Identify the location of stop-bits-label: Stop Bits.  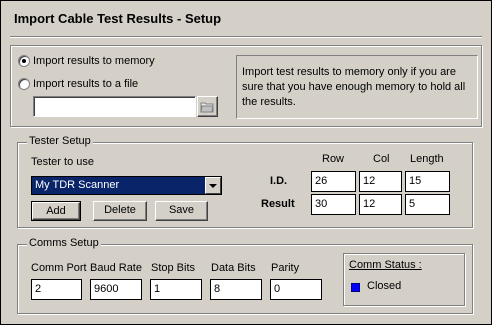
(173, 268).